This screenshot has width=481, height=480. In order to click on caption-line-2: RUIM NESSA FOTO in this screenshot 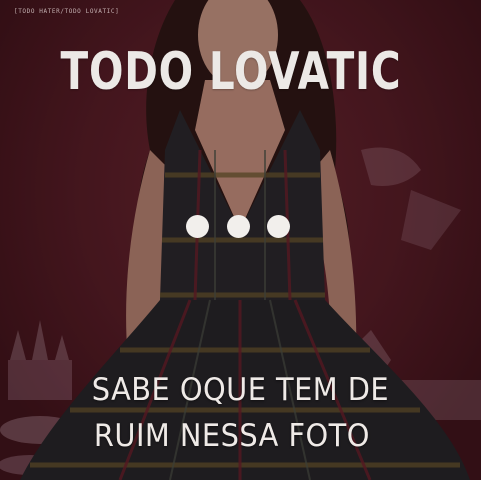, I will do `click(231, 436)`.